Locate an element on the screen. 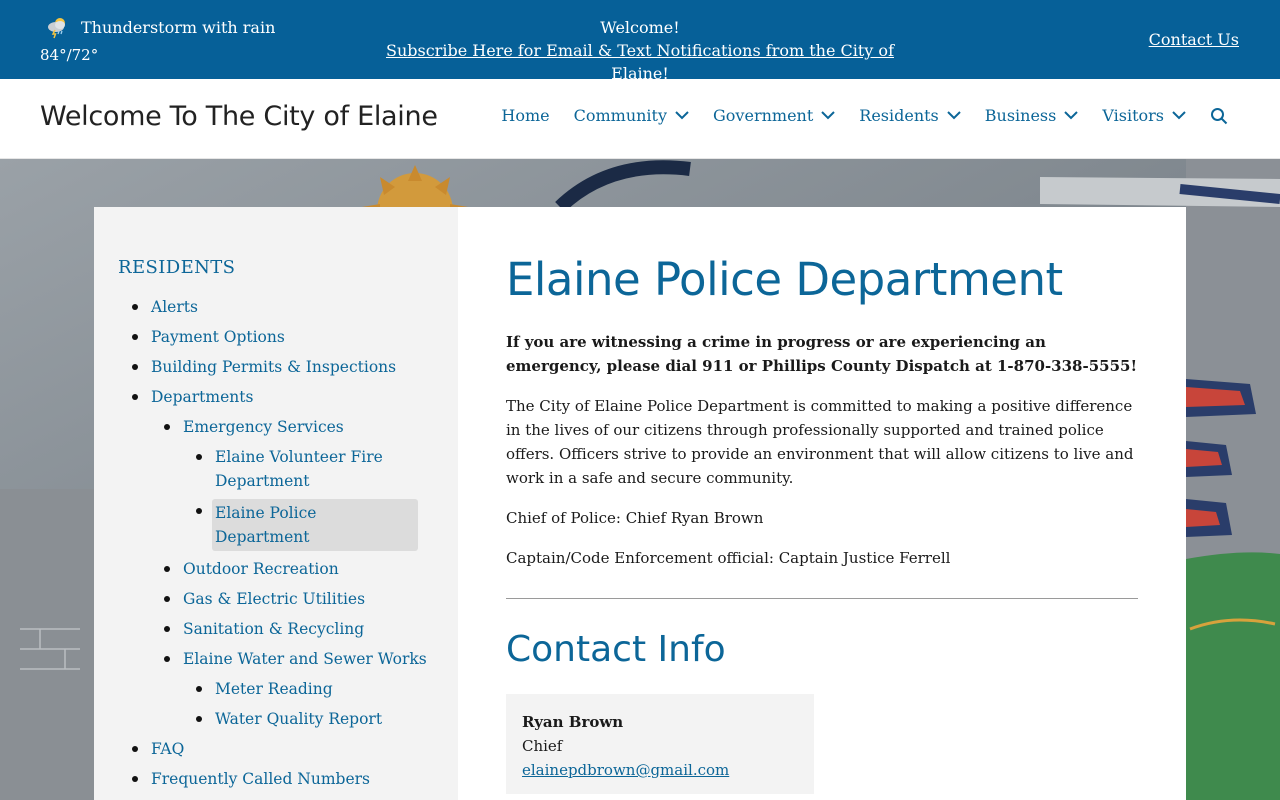 This screenshot has height=800, width=1280. weather-temps: 84°/72° is located at coordinates (69, 55).